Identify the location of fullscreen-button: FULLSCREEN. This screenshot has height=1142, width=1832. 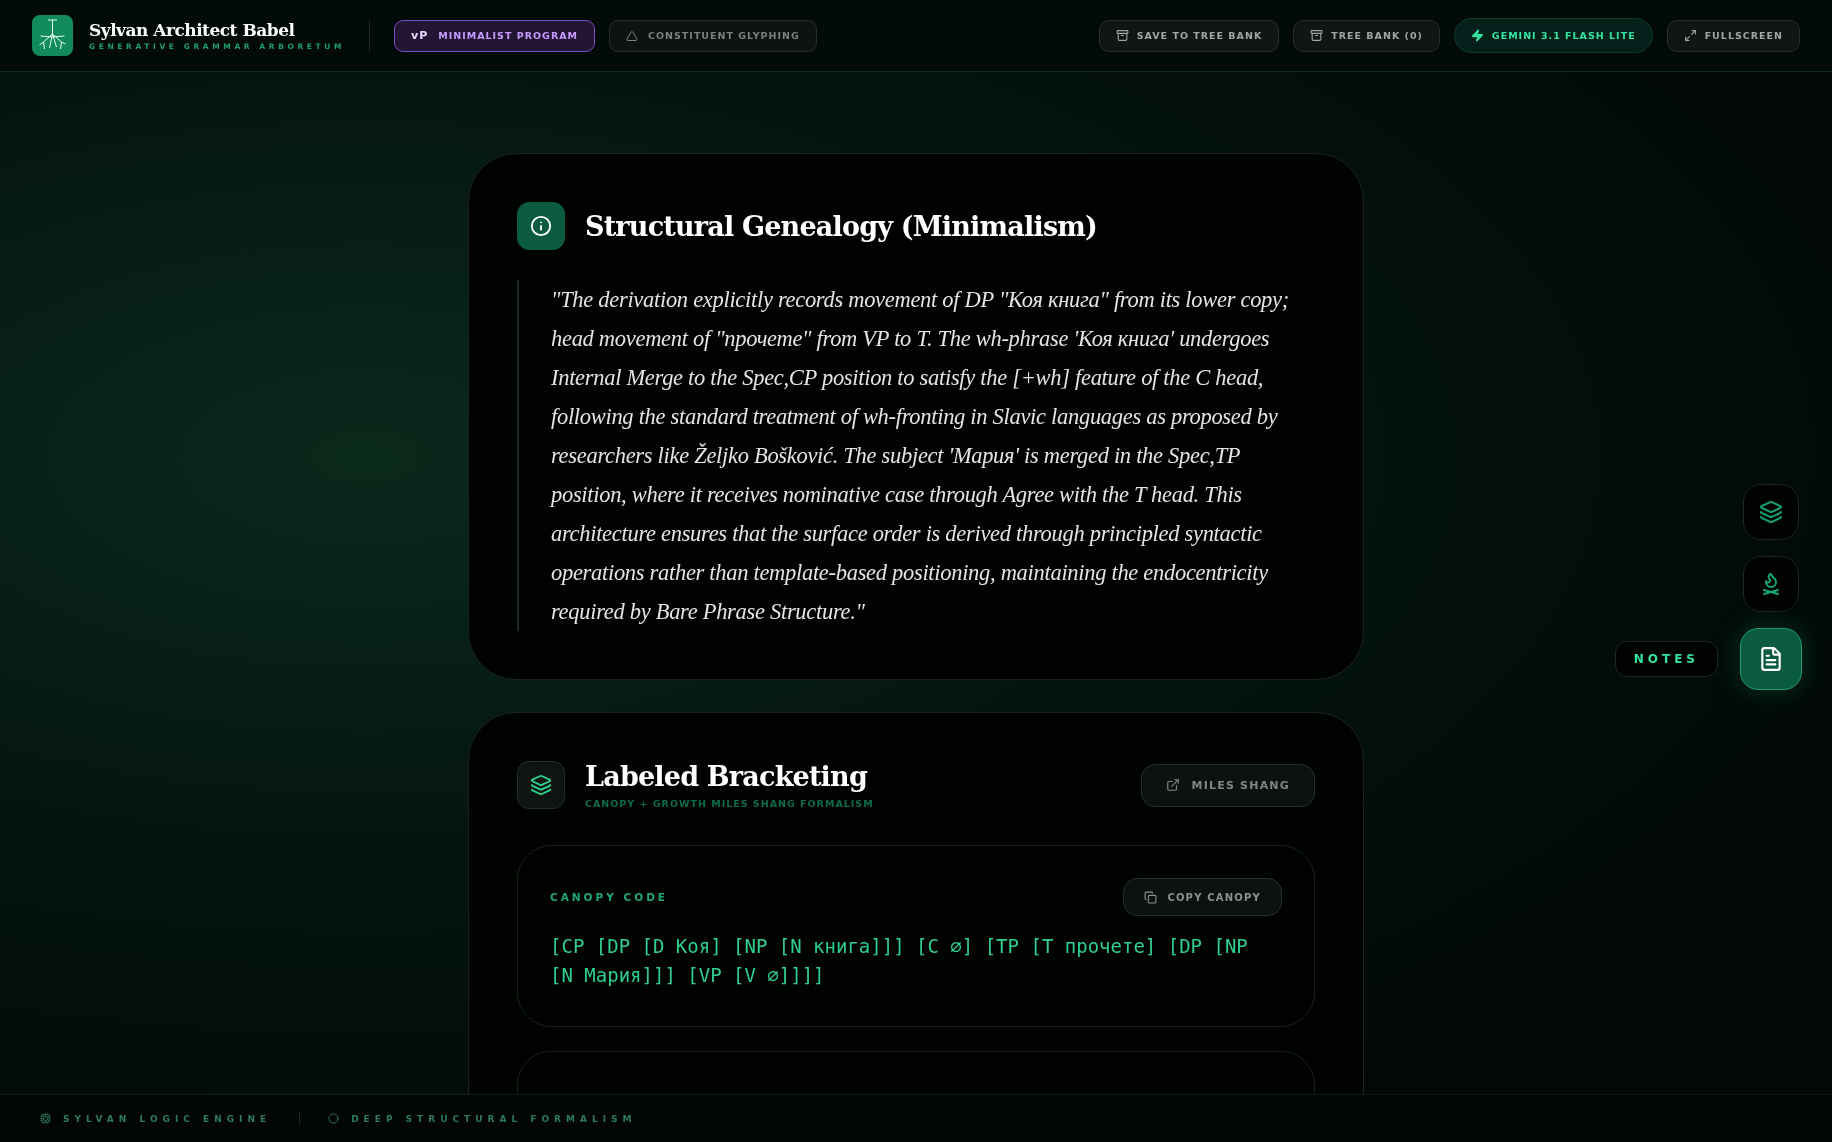
(1733, 35).